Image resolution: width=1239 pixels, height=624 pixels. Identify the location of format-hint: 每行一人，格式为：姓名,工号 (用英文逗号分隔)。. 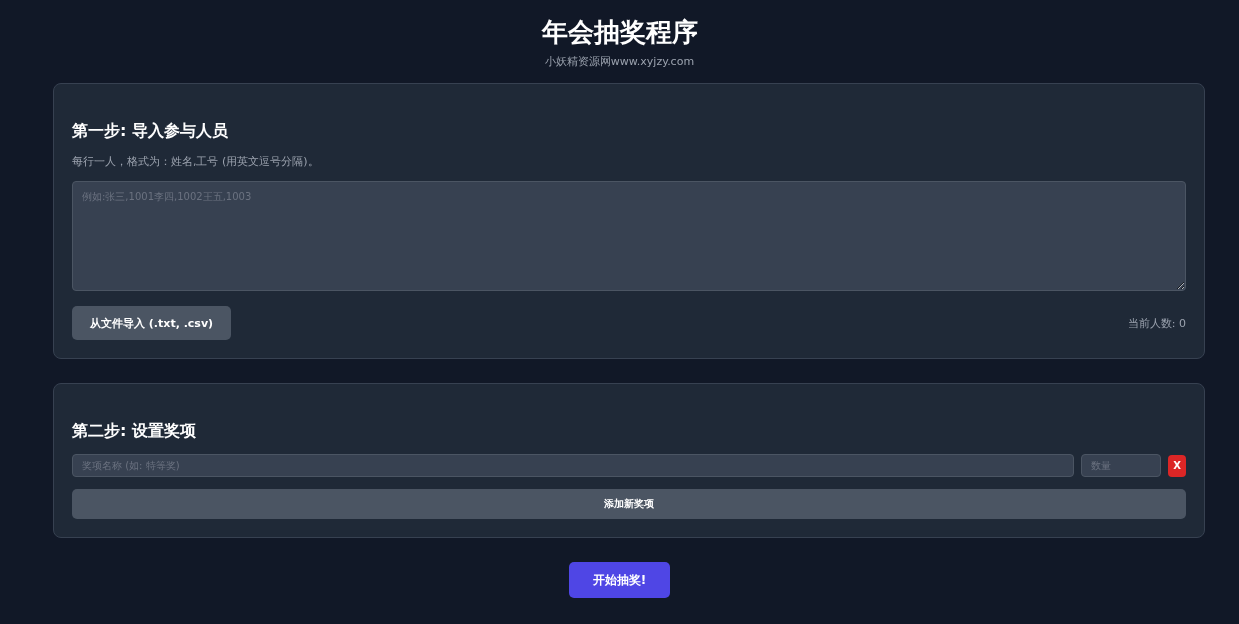
(196, 161).